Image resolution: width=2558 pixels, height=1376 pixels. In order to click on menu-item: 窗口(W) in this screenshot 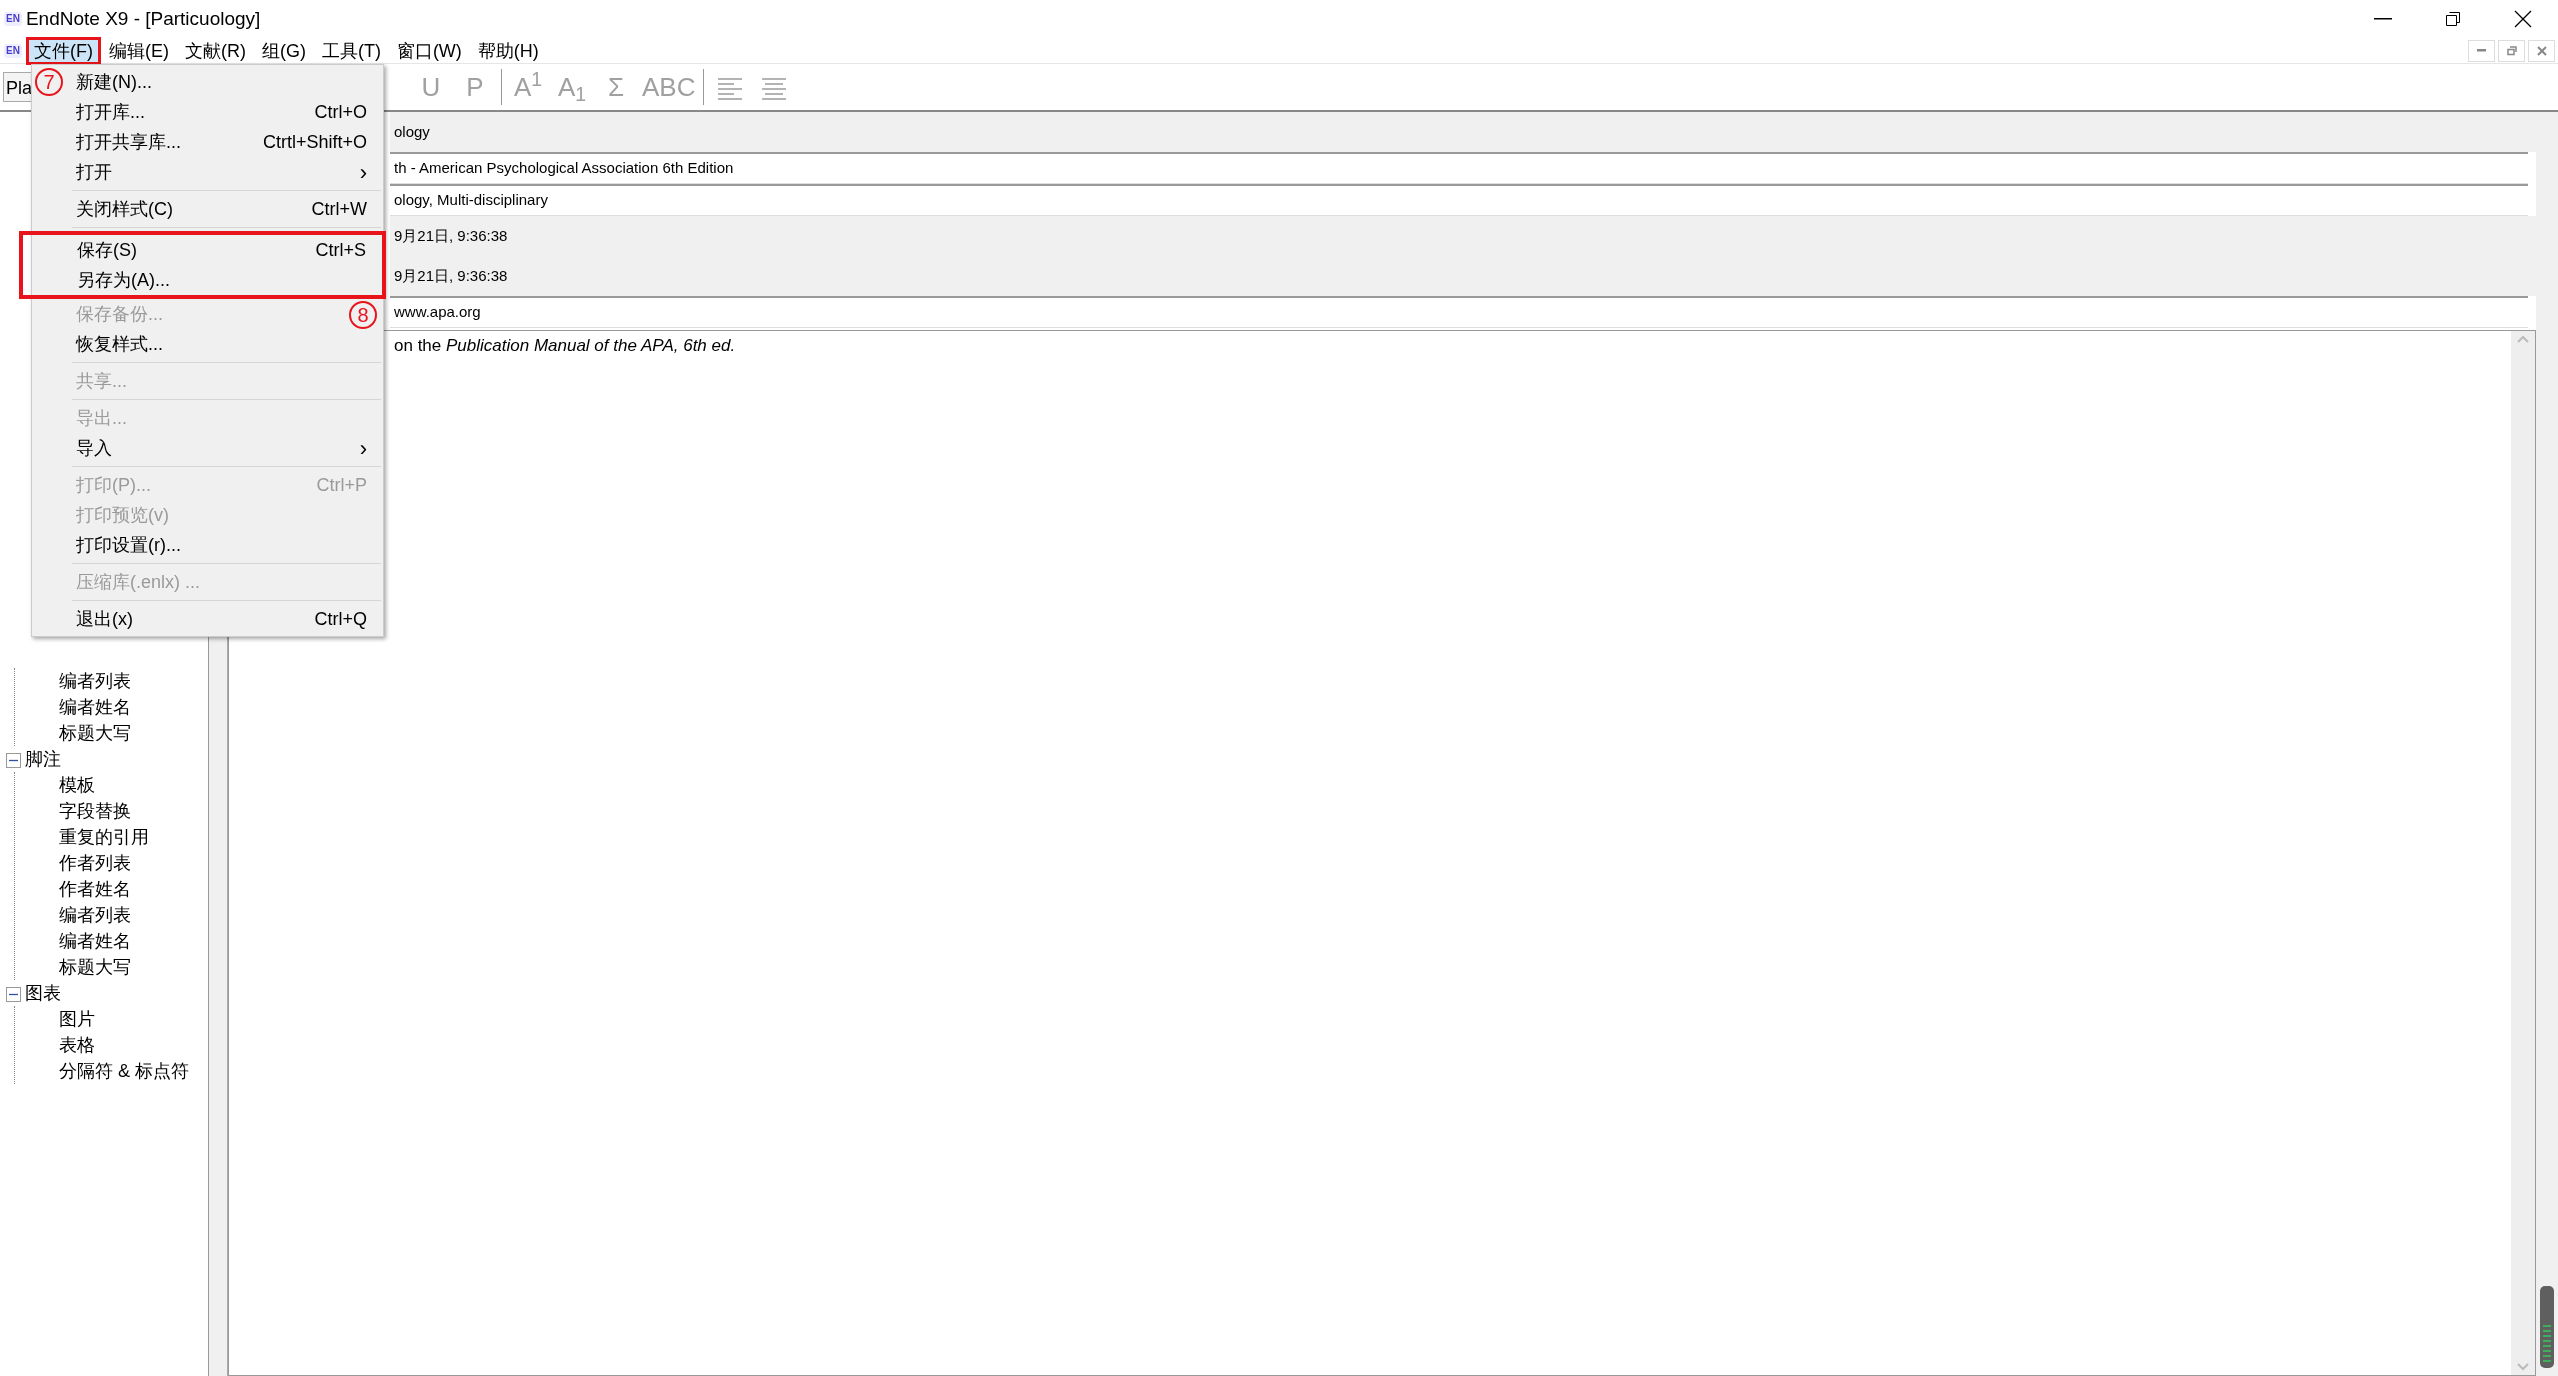, I will do `click(429, 50)`.